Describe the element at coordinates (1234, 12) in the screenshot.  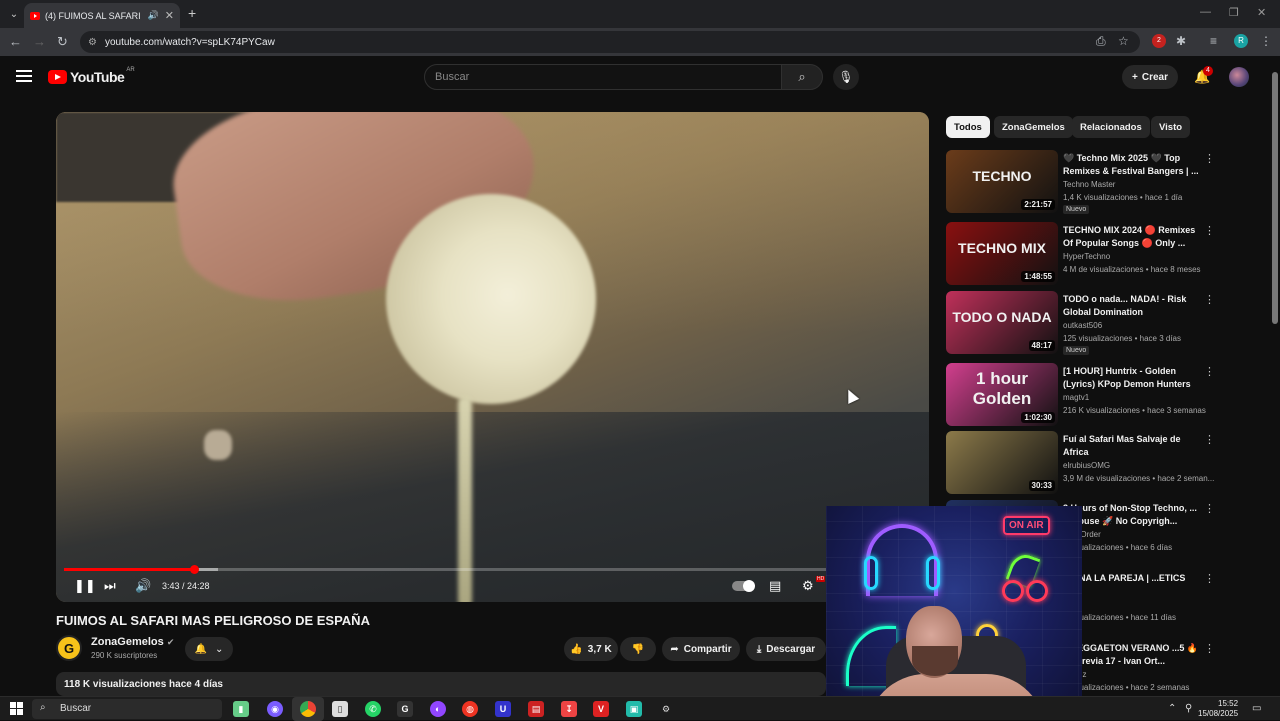
I see `restore-icon: ❐` at that location.